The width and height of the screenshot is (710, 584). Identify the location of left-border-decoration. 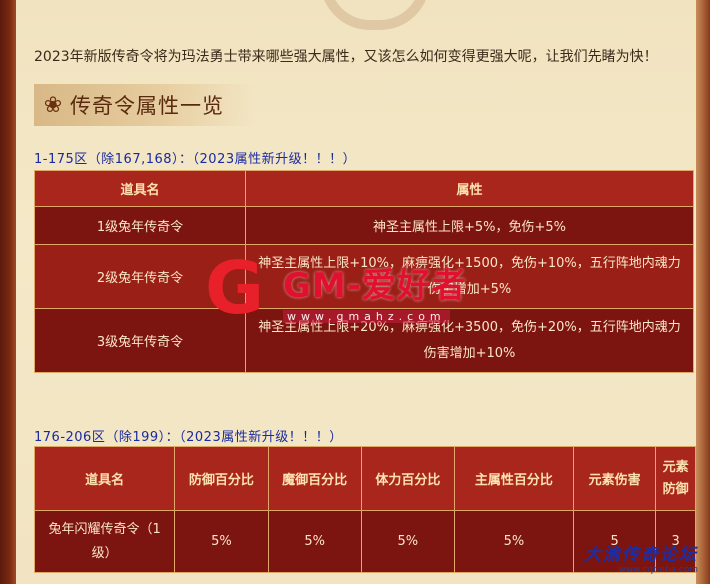
(8, 292).